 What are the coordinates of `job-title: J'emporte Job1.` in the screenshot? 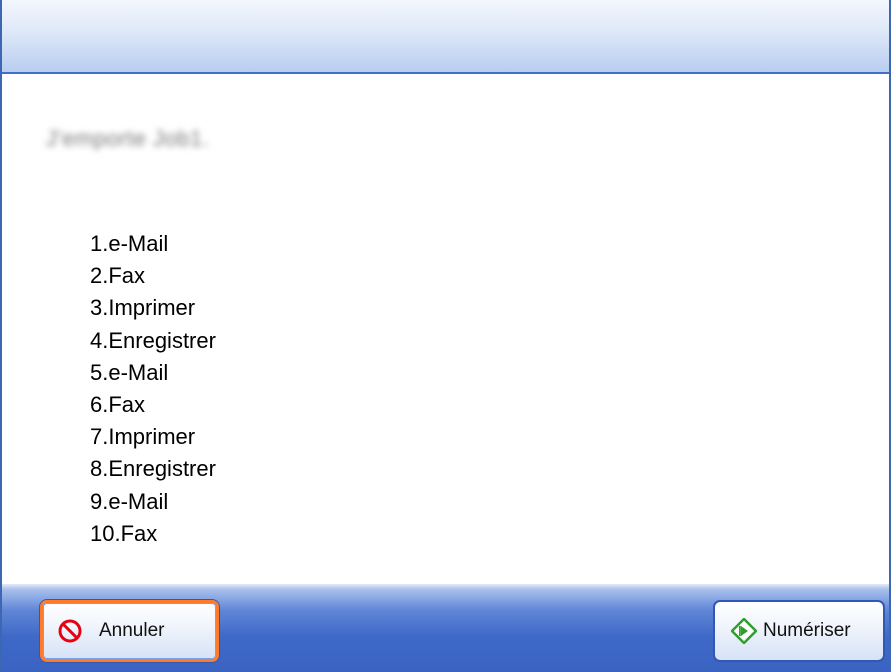 It's located at (128, 138).